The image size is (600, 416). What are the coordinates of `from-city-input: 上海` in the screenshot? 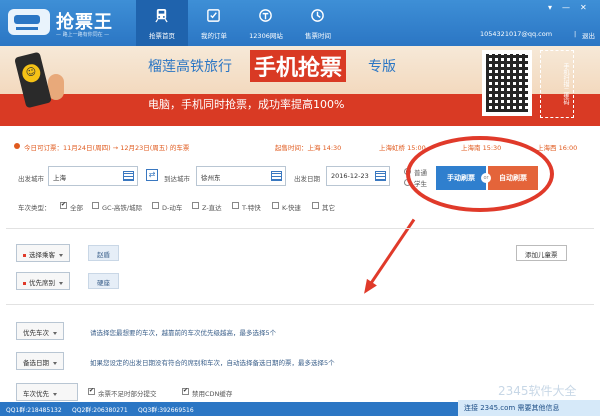 It's located at (93, 176).